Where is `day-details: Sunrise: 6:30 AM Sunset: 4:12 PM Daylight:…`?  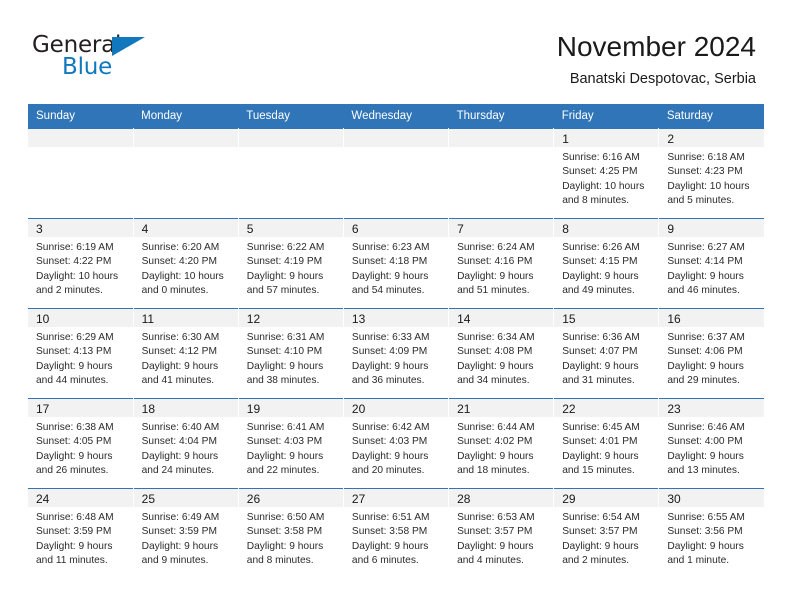 day-details: Sunrise: 6:30 AM Sunset: 4:12 PM Daylight:… is located at coordinates (186, 357).